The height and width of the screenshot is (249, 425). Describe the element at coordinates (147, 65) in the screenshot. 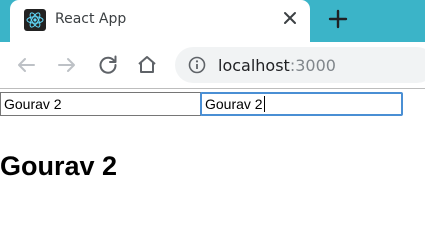

I see `home-icon` at that location.